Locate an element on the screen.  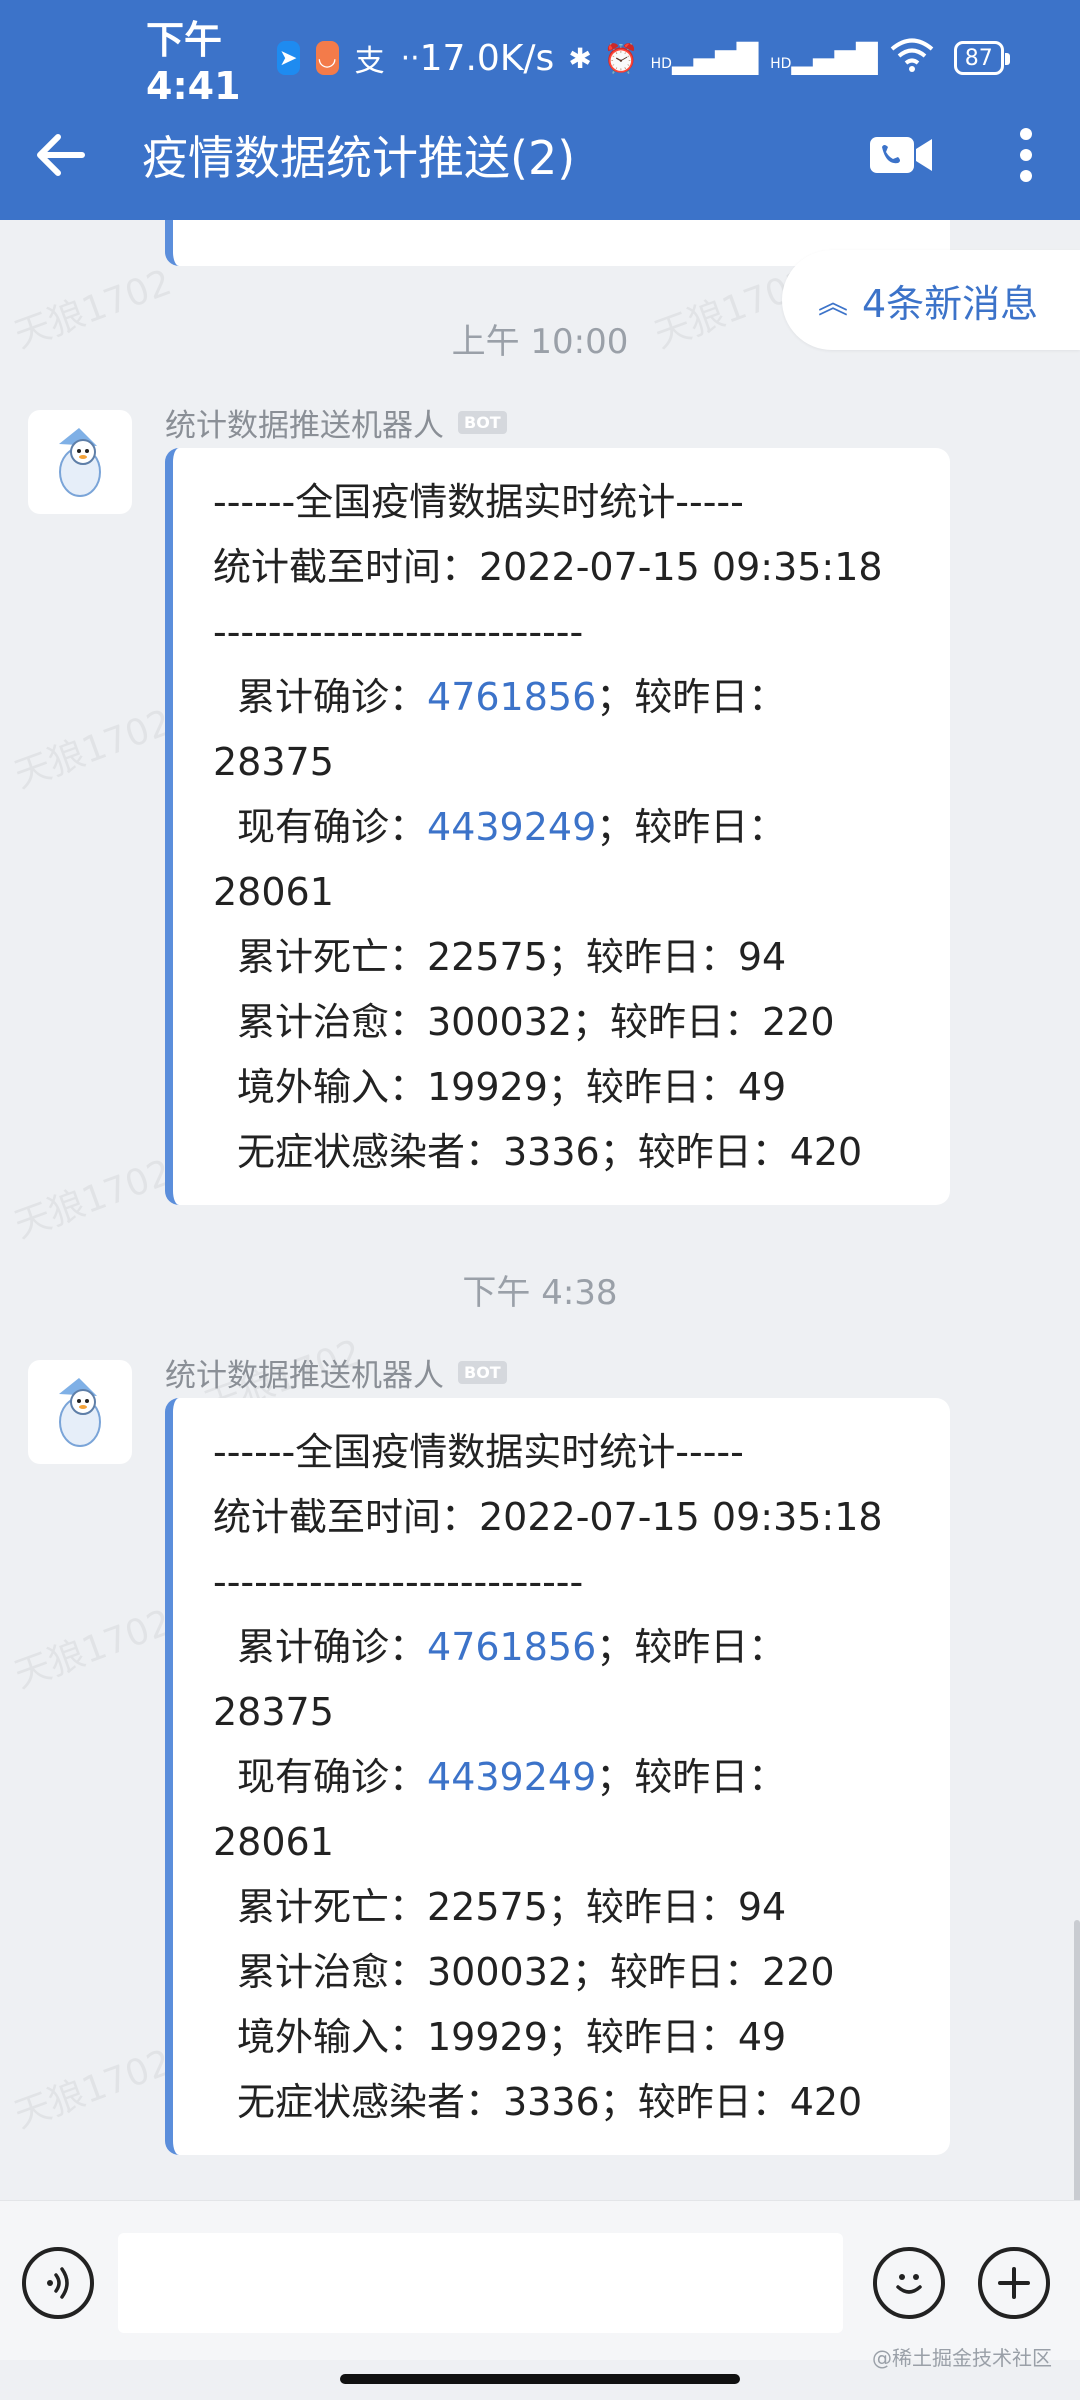
app-notification-icon: ➤ is located at coordinates (288, 58).